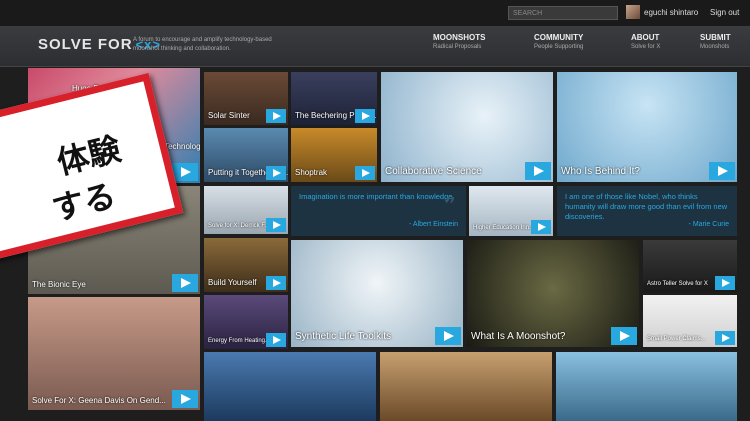 This screenshot has width=750, height=421. Describe the element at coordinates (559, 37) in the screenshot. I see `nav-label: COMMUNITY` at that location.